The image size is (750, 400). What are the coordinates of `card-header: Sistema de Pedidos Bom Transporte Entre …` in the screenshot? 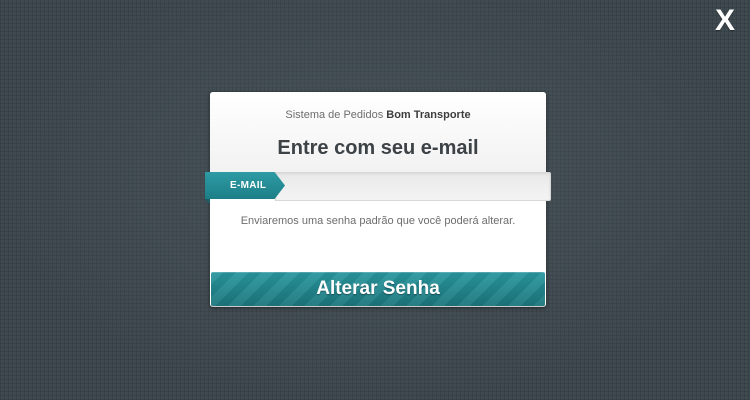 It's located at (378, 132).